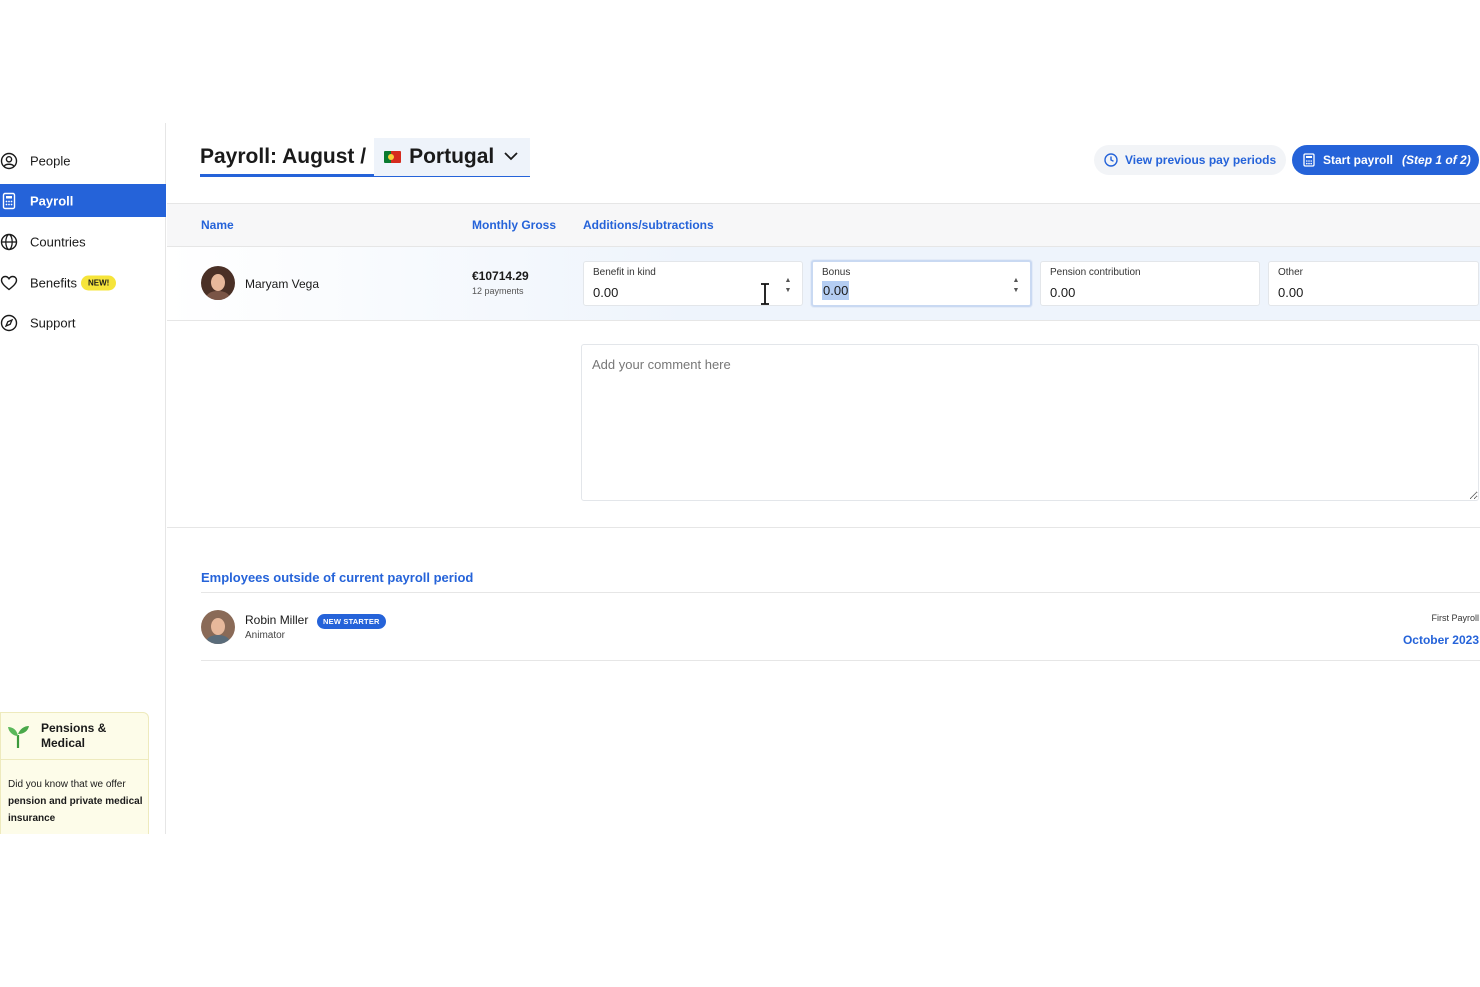 This screenshot has height=987, width=1480. I want to click on start-payroll-label: Start payroll, so click(1358, 160).